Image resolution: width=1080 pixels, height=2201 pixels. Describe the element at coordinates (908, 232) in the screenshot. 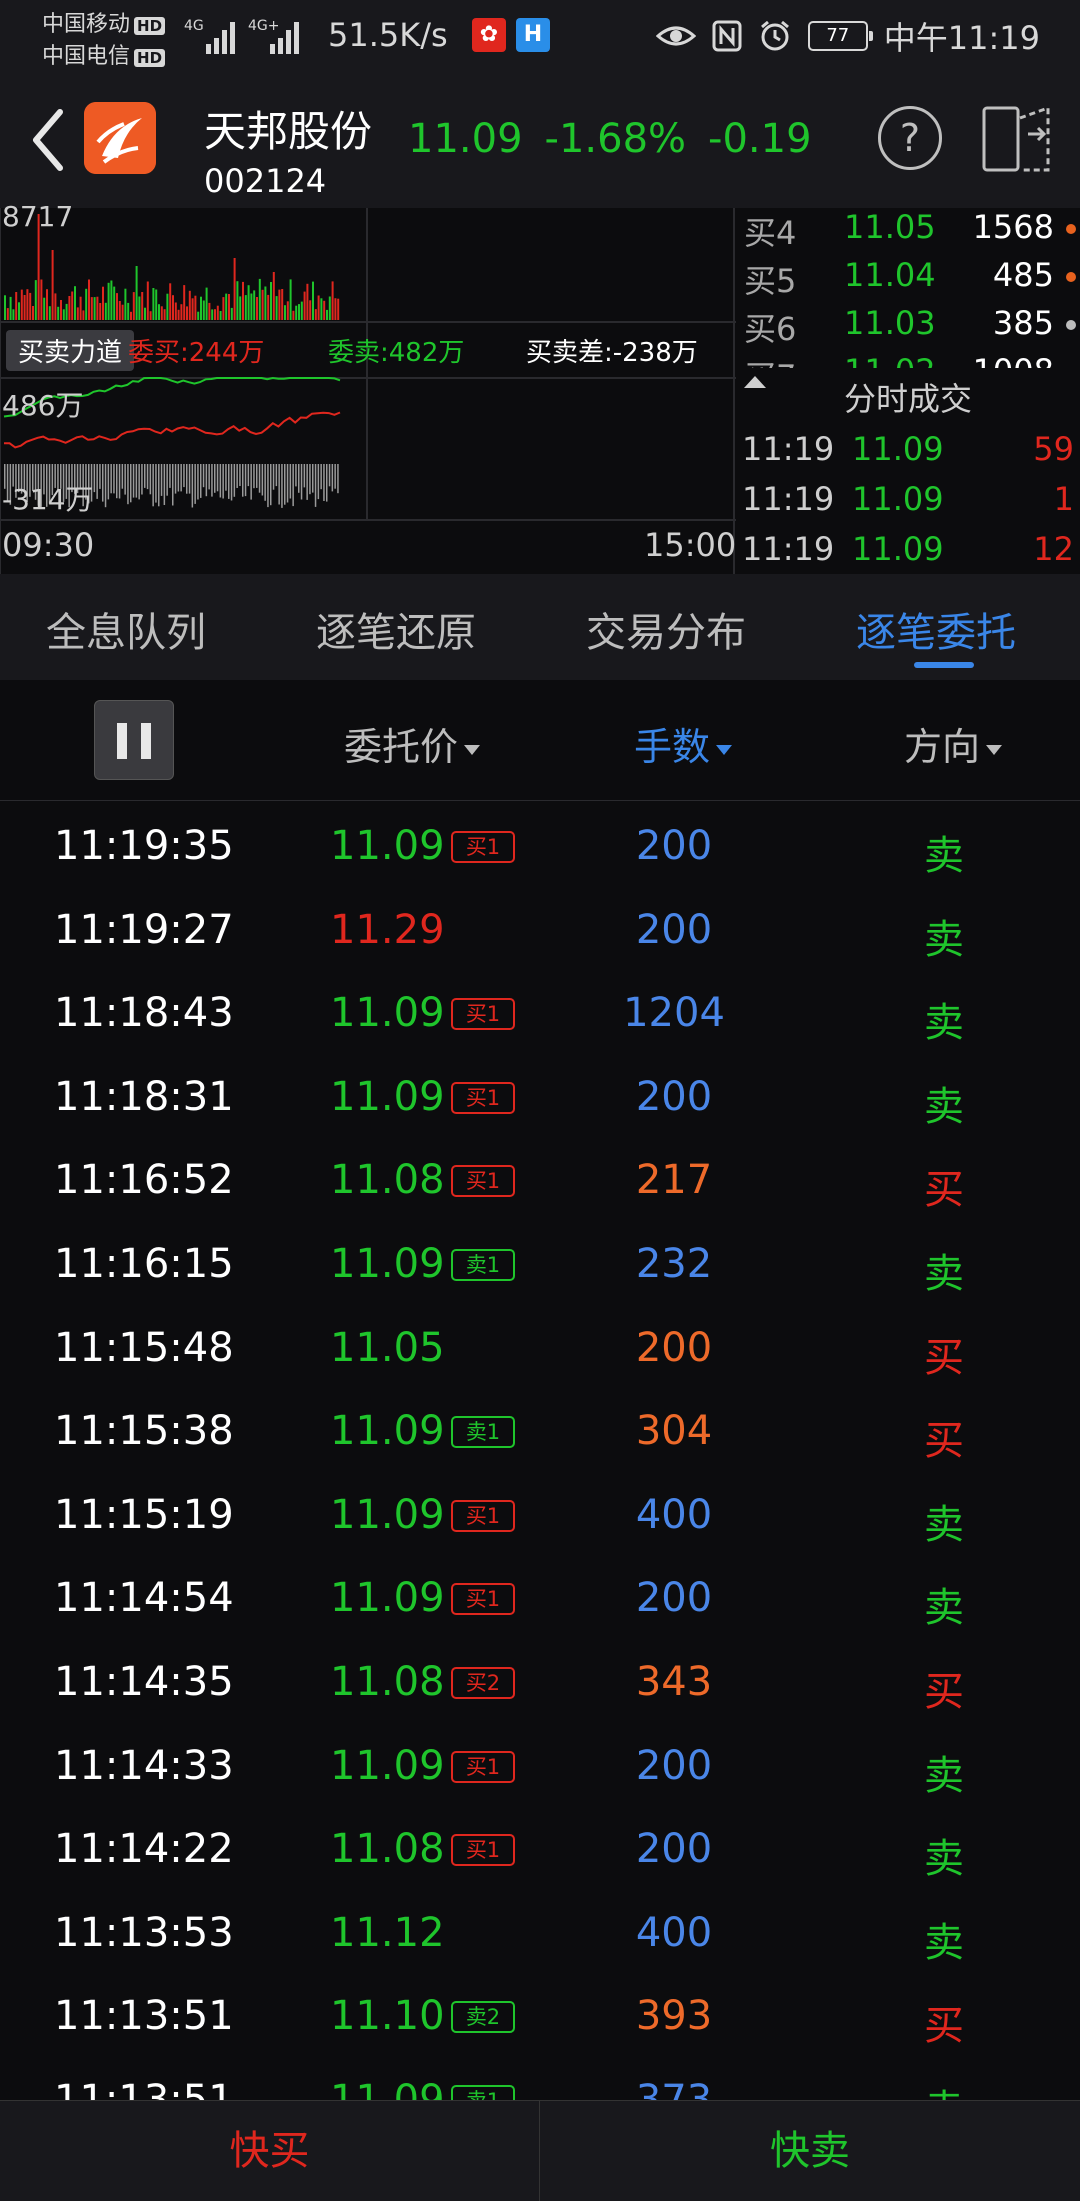

I see `order-book-row: 买4 11.05 1568` at that location.